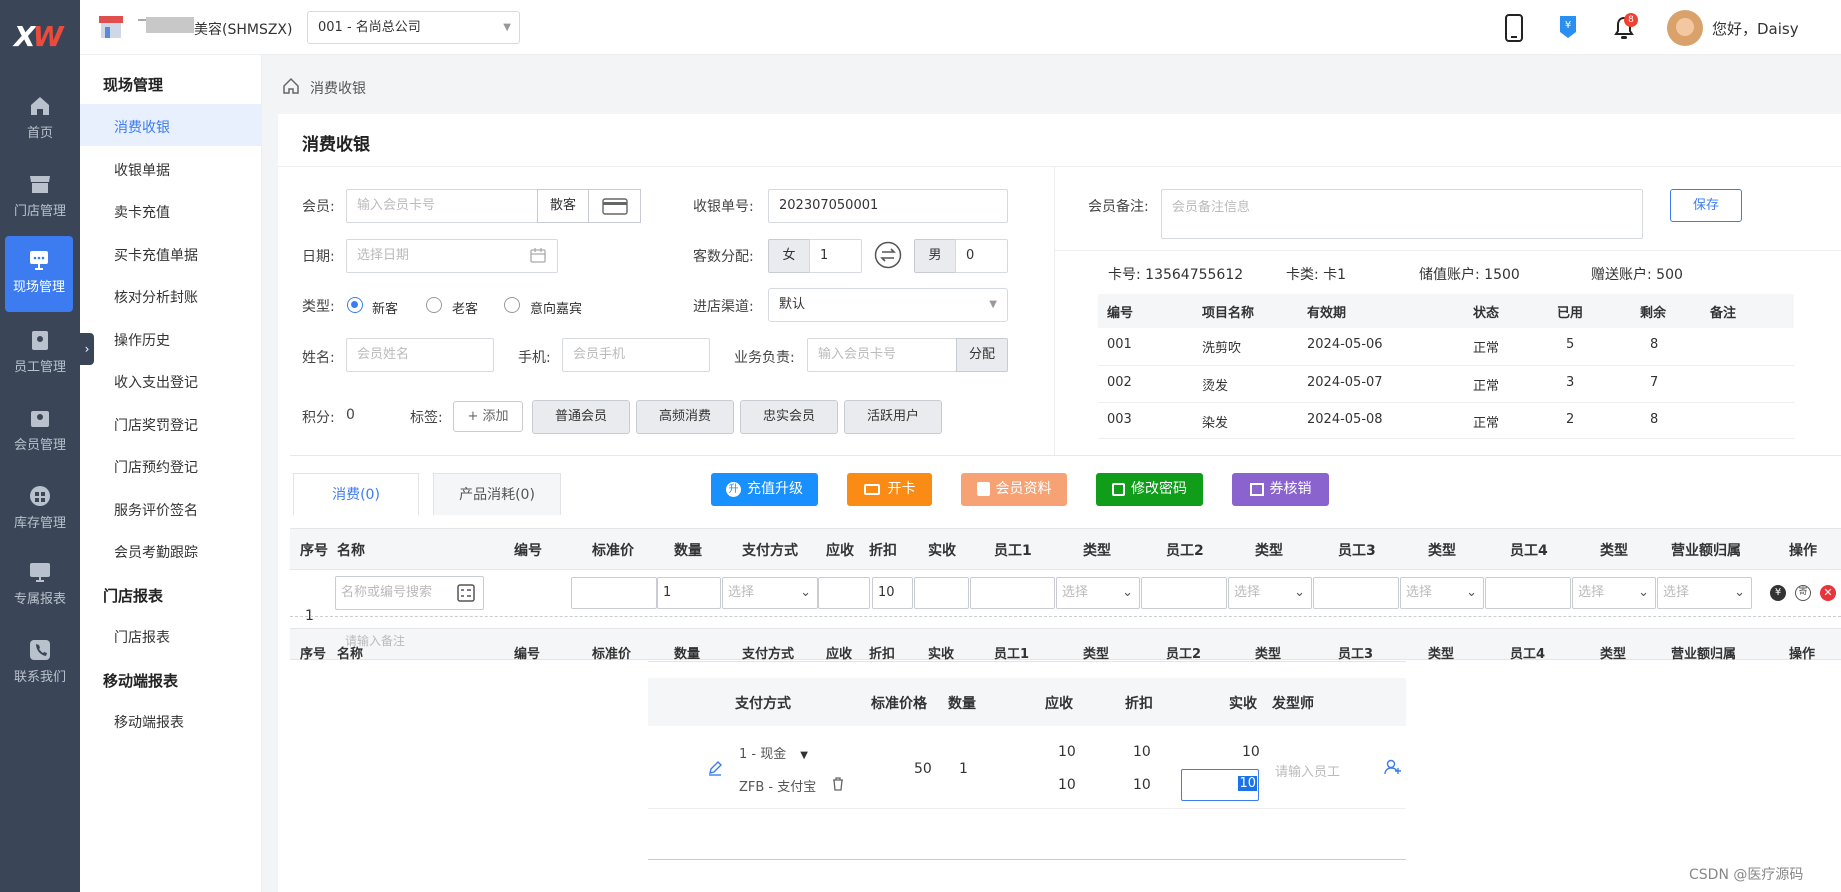  Describe the element at coordinates (291, 86) in the screenshot. I see `home-icon` at that location.